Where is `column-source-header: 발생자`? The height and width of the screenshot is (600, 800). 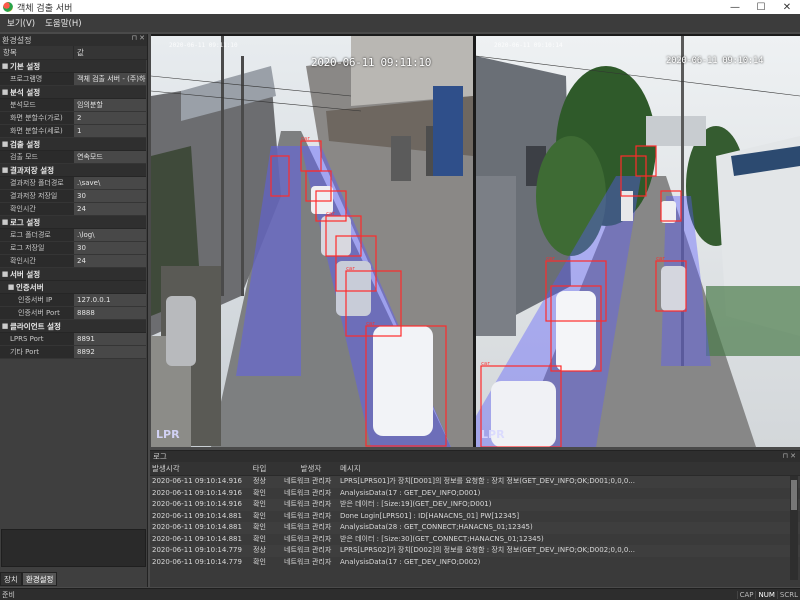 column-source-header: 발생자 is located at coordinates (310, 468).